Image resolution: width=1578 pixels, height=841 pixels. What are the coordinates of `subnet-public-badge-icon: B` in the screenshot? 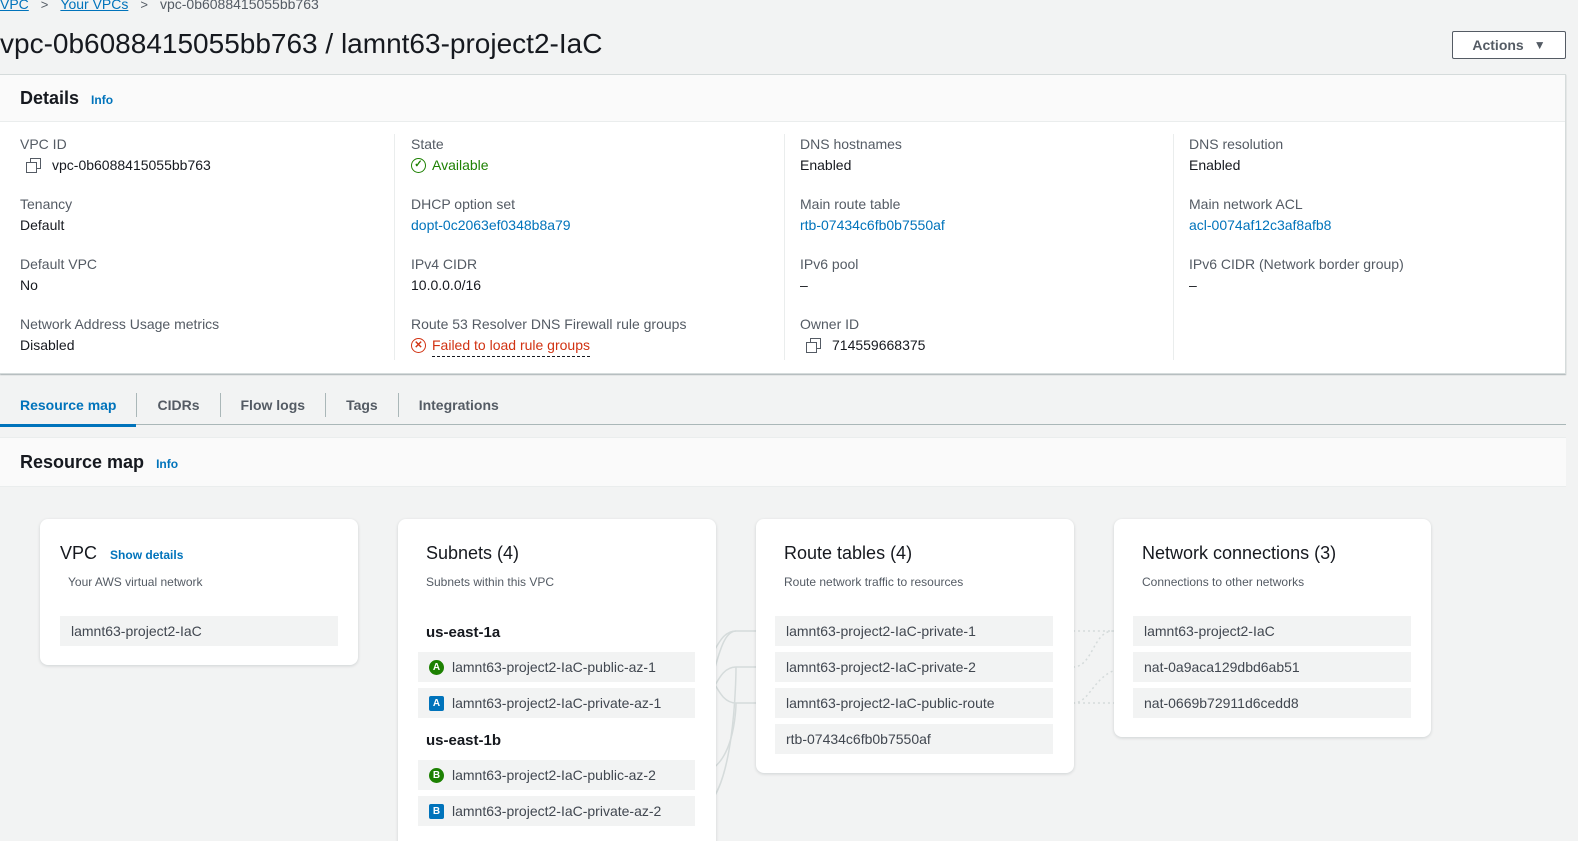 It's located at (436, 775).